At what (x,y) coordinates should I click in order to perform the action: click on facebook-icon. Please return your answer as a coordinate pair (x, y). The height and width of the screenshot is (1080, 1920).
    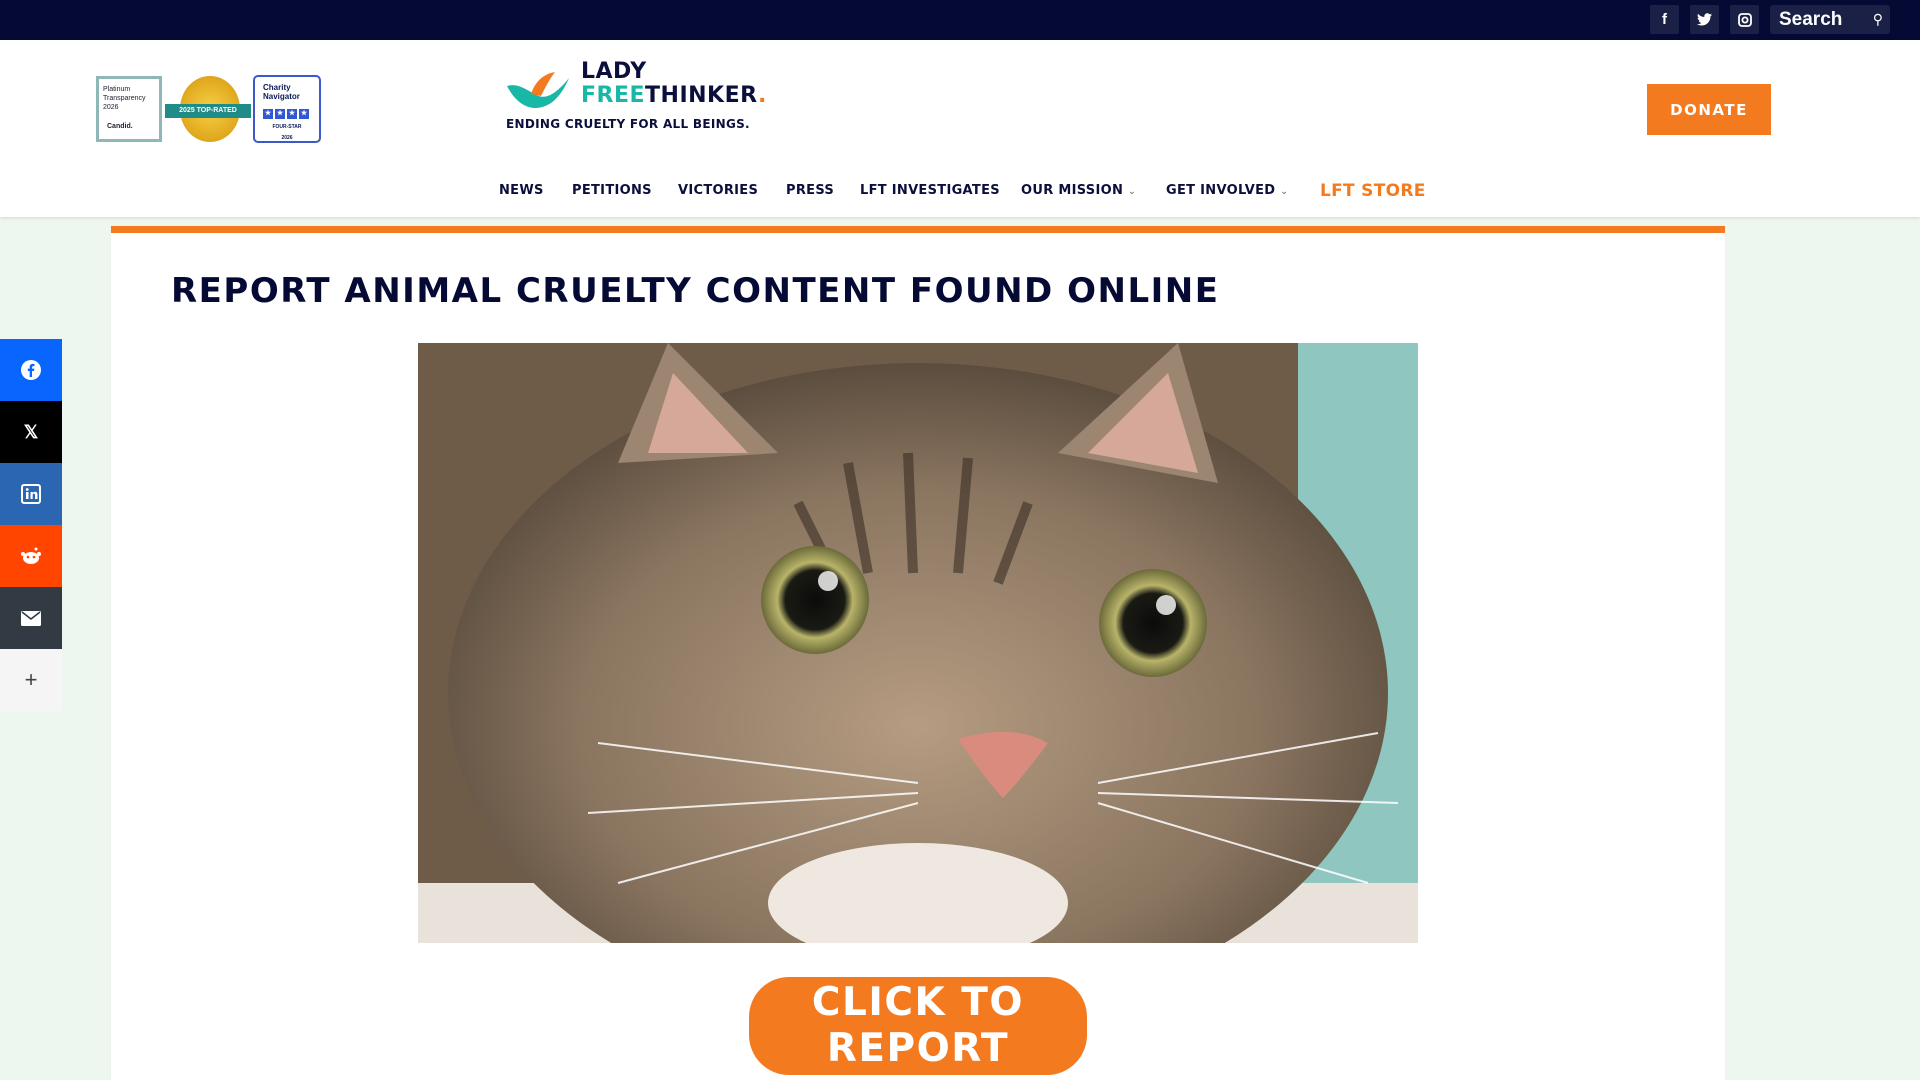
    Looking at the image, I should click on (31, 370).